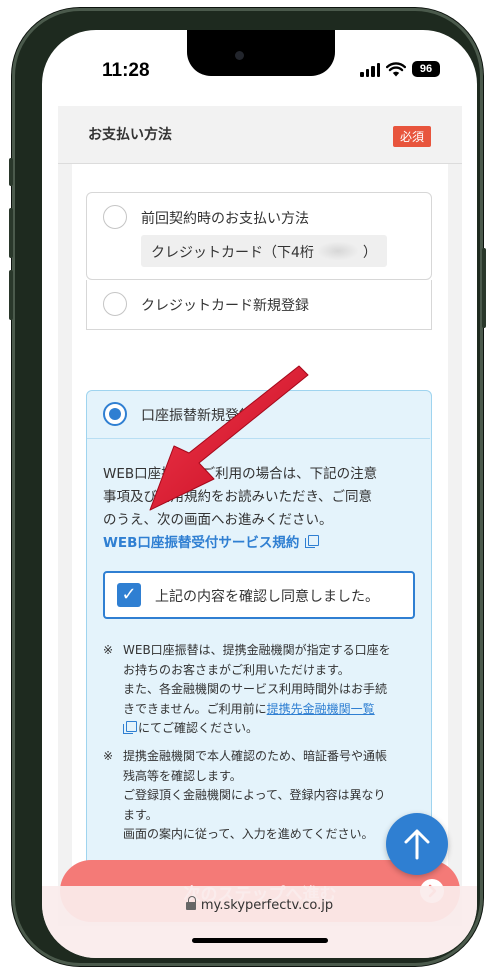 The width and height of the screenshot is (495, 973). Describe the element at coordinates (412, 136) in the screenshot. I see `required-badge: 必須` at that location.